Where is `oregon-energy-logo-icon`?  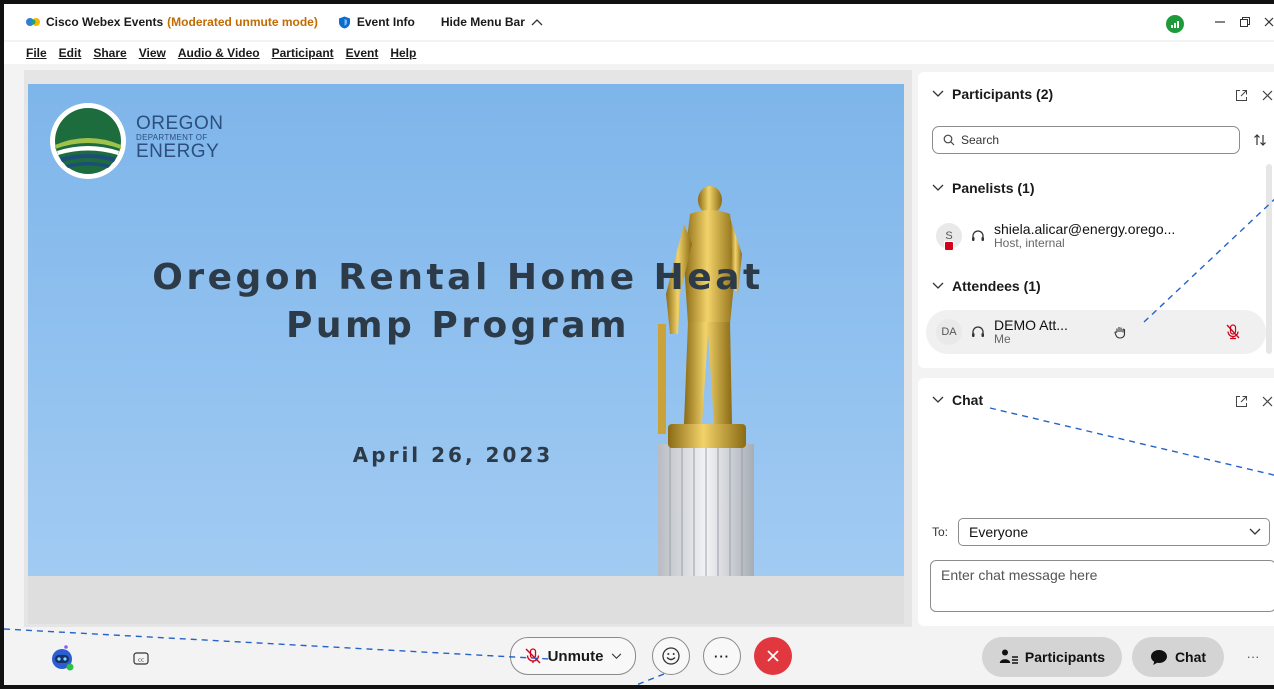
oregon-energy-logo-icon is located at coordinates (88, 141).